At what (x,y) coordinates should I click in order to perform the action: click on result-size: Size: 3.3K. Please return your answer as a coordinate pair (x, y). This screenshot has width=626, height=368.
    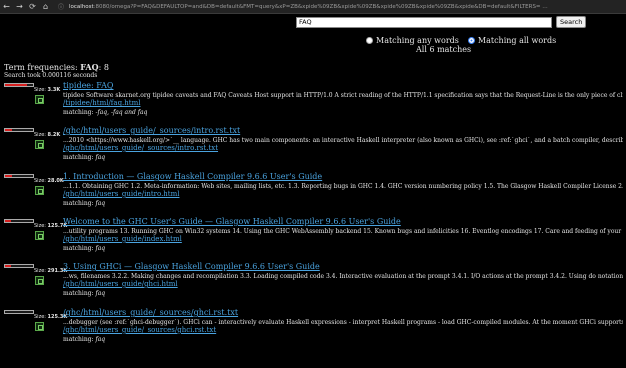
    Looking at the image, I should click on (47, 90).